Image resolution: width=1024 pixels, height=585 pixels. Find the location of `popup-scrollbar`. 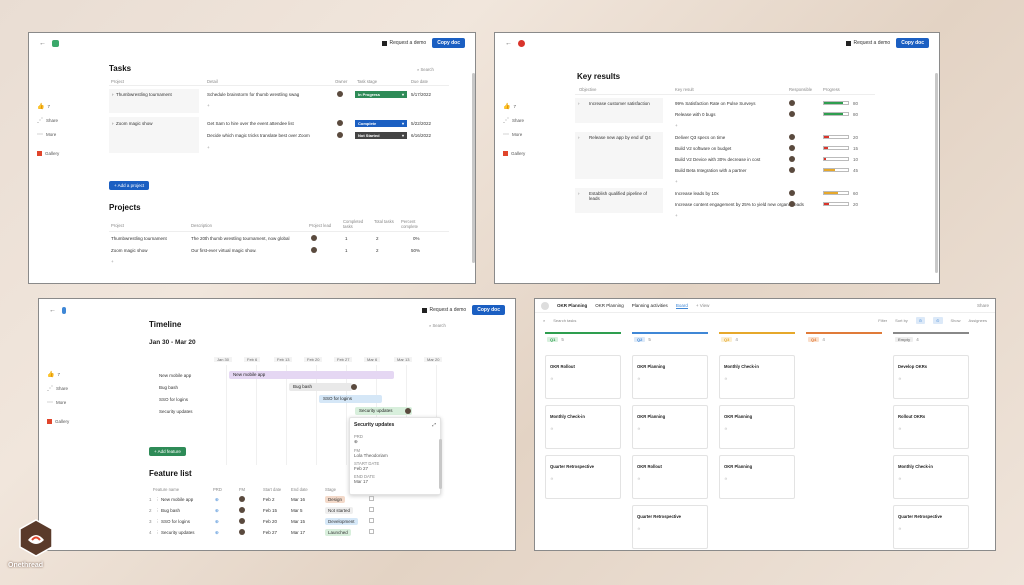

popup-scrollbar is located at coordinates (440, 464).